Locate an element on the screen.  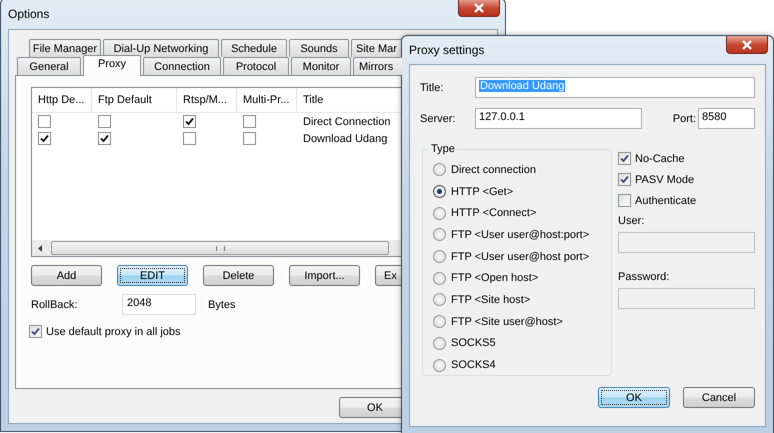
radio-label: HTTP <Connect> is located at coordinates (493, 213).